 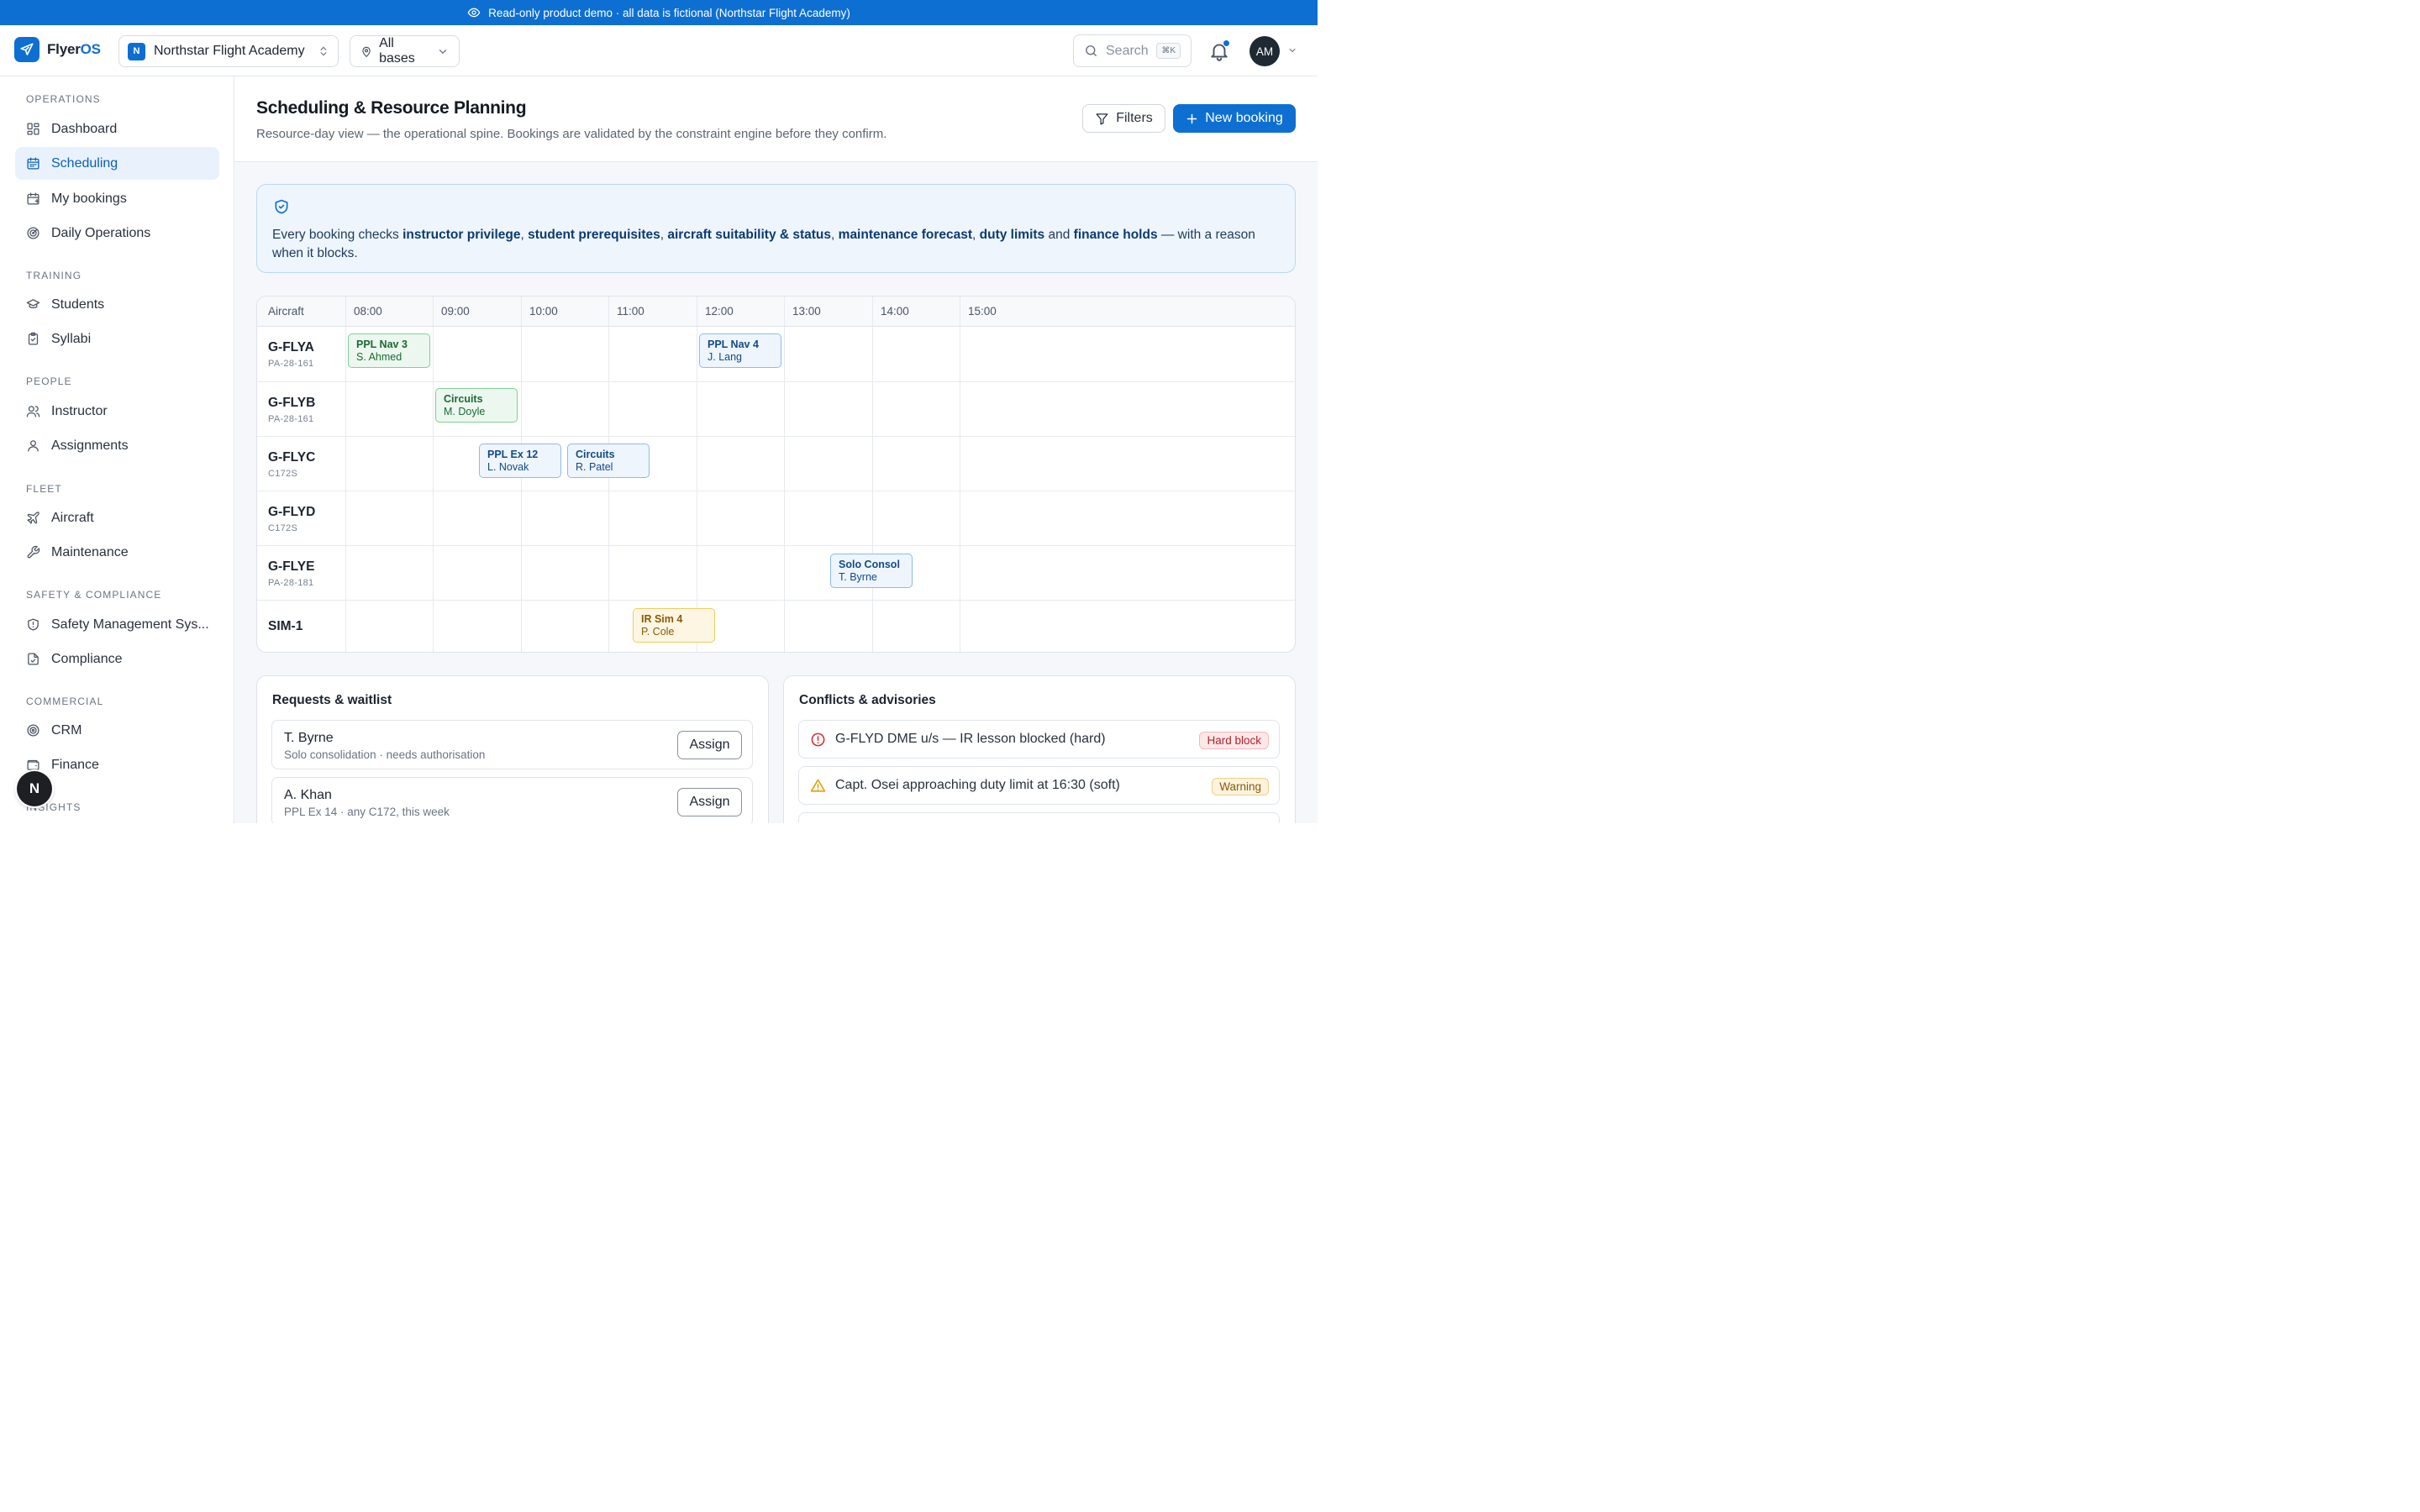 What do you see at coordinates (117, 339) in the screenshot?
I see `sidebar-item-syllabi: Syllabi` at bounding box center [117, 339].